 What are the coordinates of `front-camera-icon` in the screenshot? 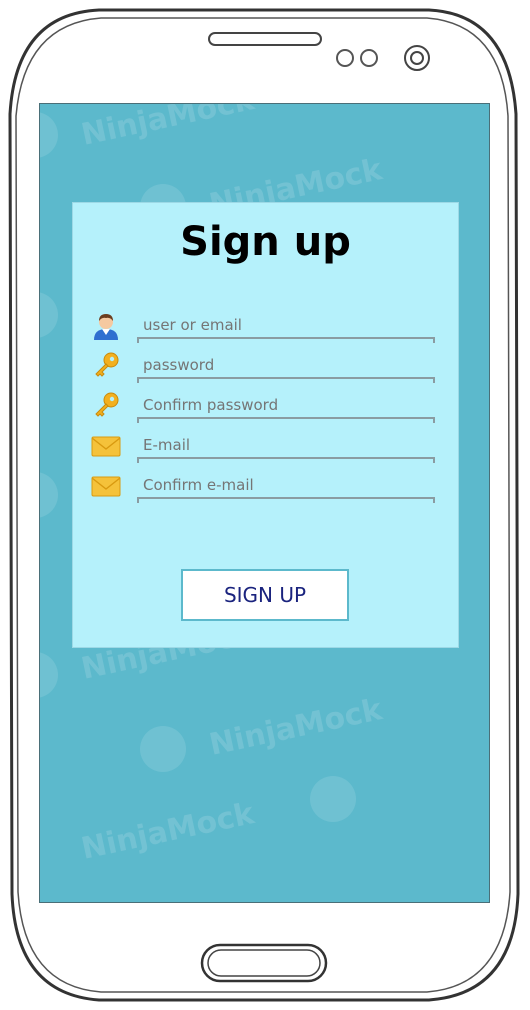 It's located at (417, 58).